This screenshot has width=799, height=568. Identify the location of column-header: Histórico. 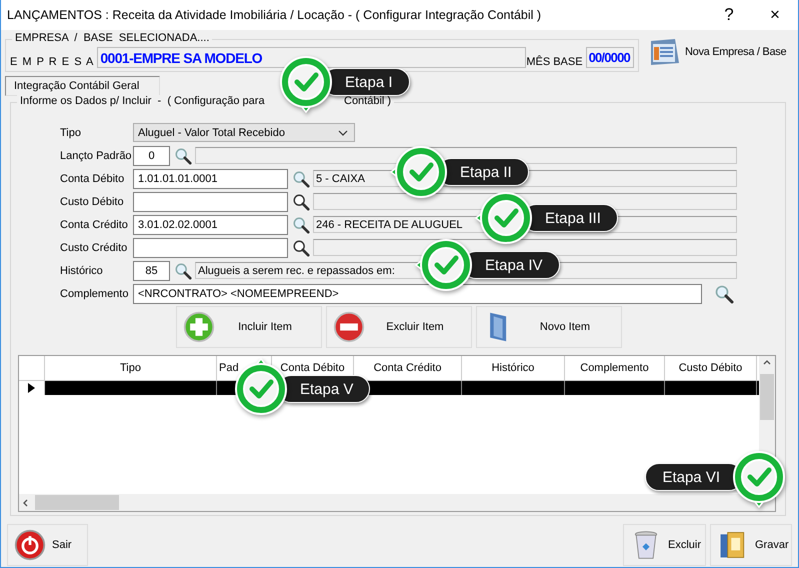
(513, 368).